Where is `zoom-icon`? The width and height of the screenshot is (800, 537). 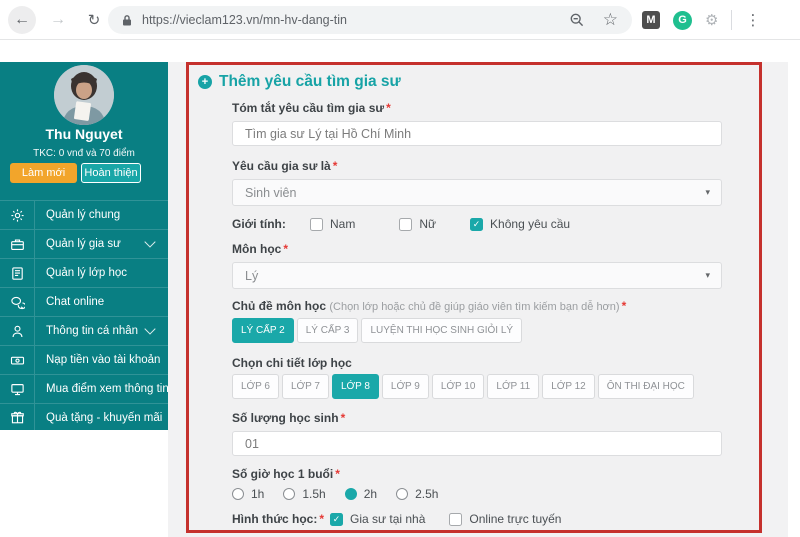
zoom-icon is located at coordinates (577, 20).